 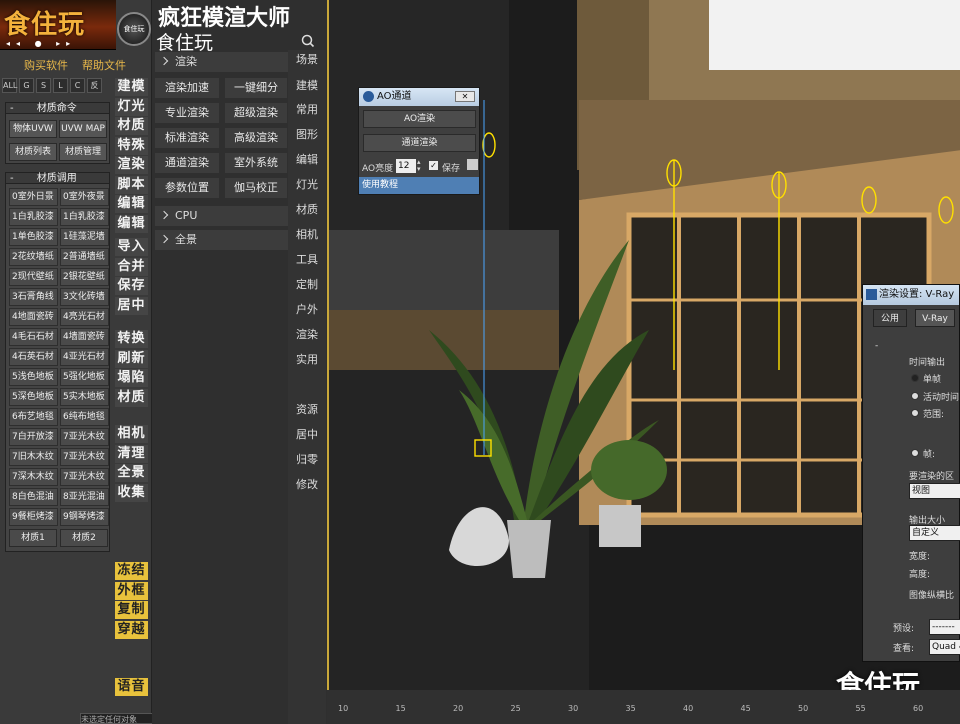 I want to click on material-tab-2: 材质2, so click(x=84, y=538).